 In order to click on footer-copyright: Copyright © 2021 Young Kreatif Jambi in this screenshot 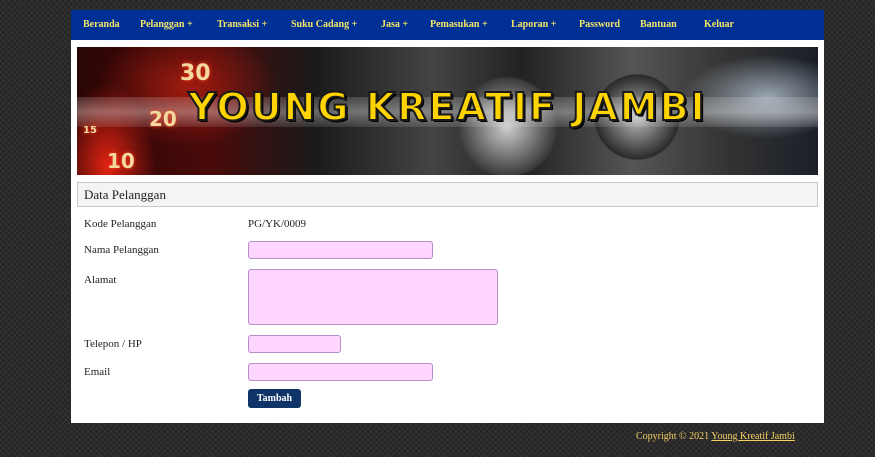, I will do `click(715, 436)`.